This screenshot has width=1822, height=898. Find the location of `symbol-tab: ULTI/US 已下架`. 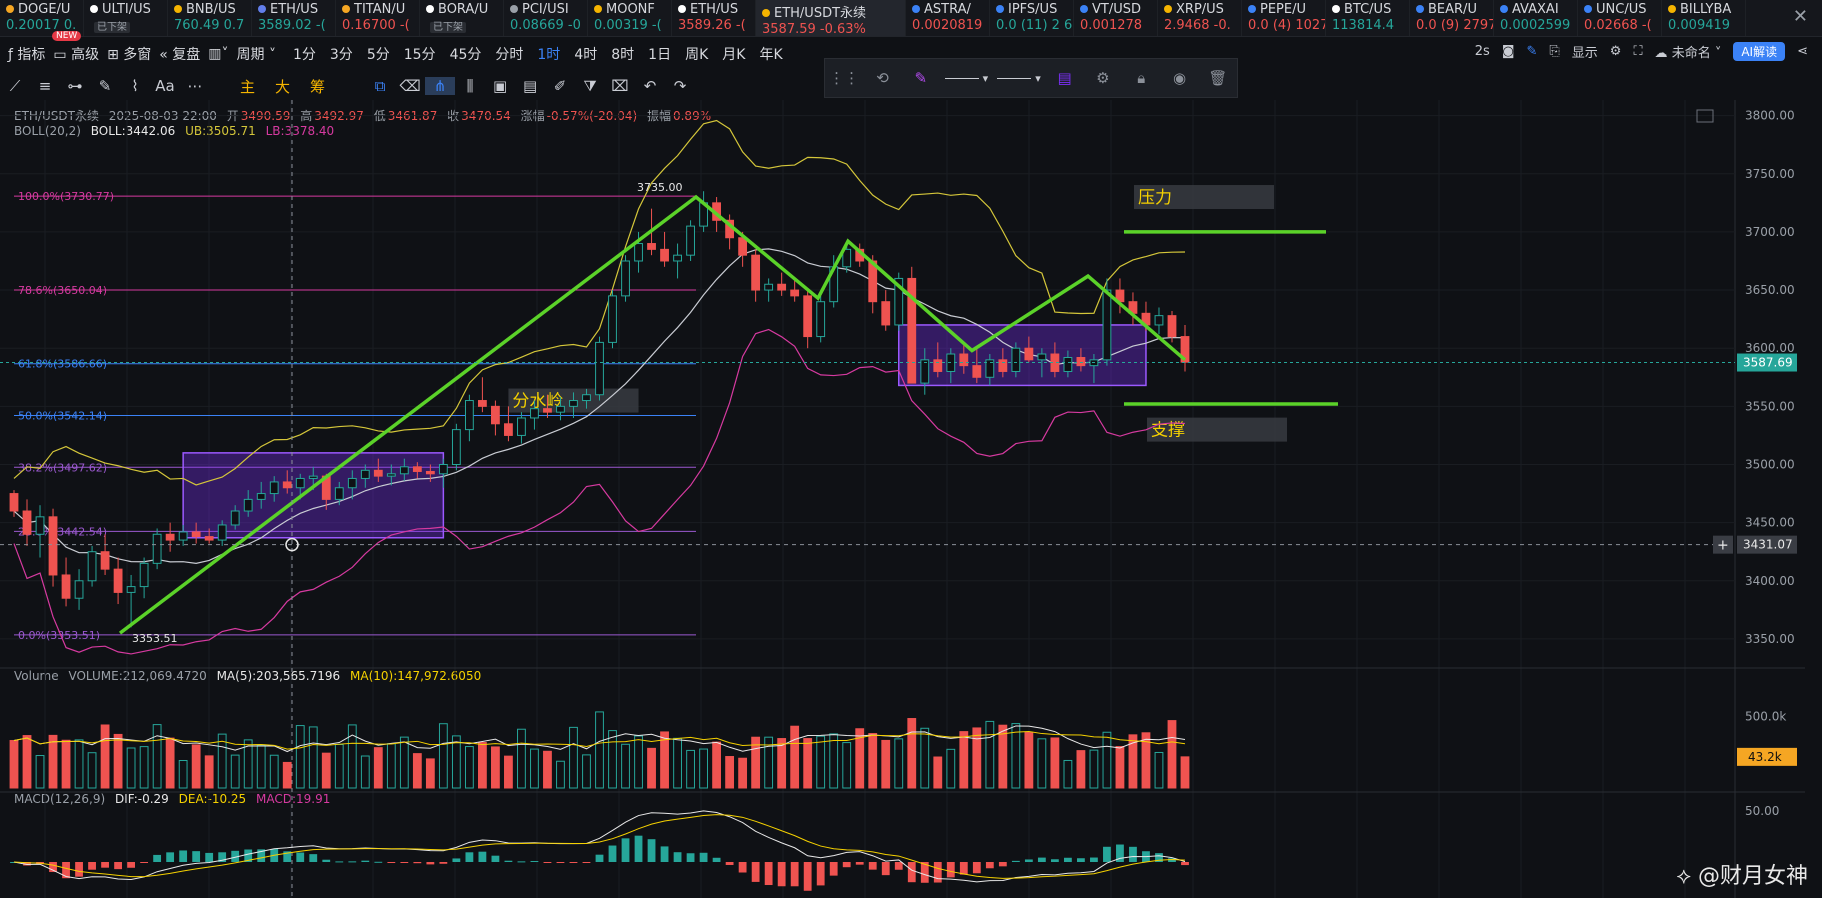

symbol-tab: ULTI/US 已下架 is located at coordinates (126, 18).